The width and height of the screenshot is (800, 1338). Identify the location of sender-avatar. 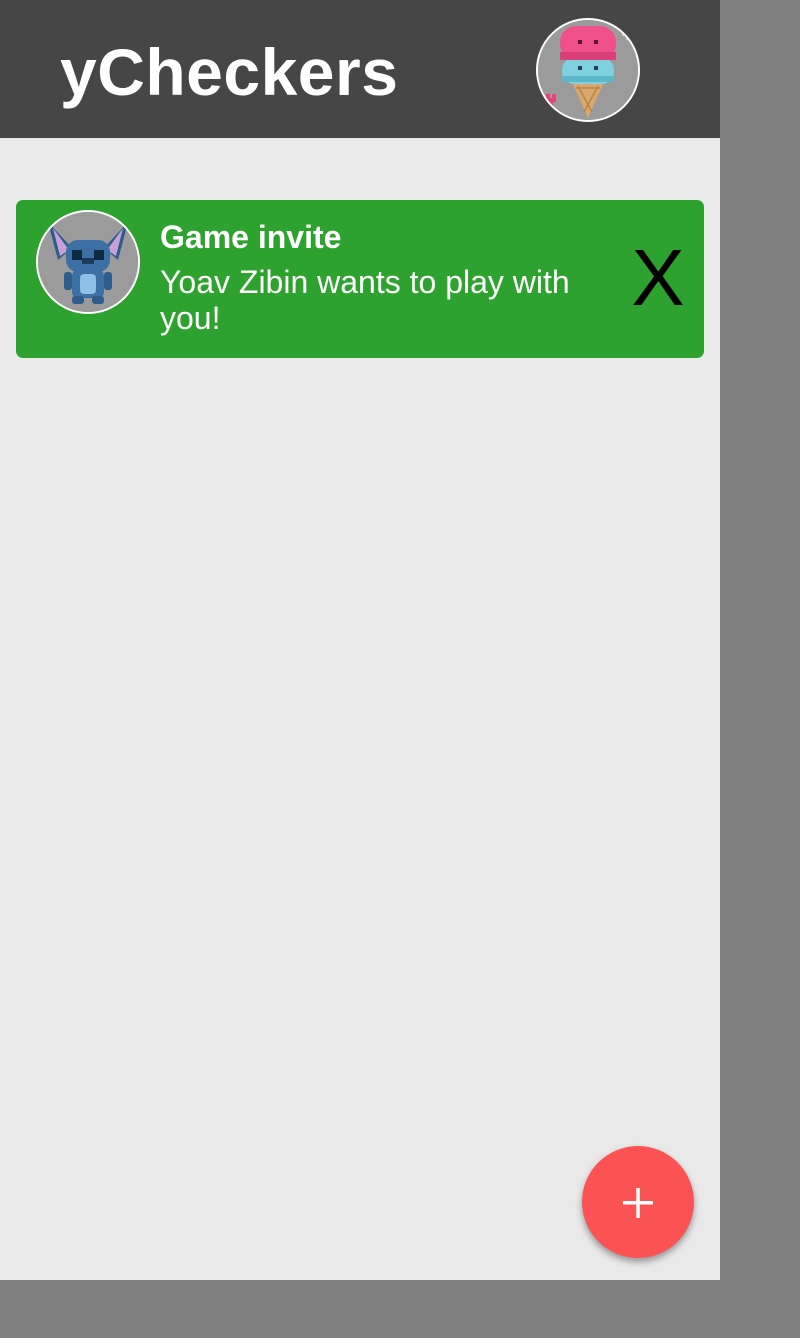
(88, 262).